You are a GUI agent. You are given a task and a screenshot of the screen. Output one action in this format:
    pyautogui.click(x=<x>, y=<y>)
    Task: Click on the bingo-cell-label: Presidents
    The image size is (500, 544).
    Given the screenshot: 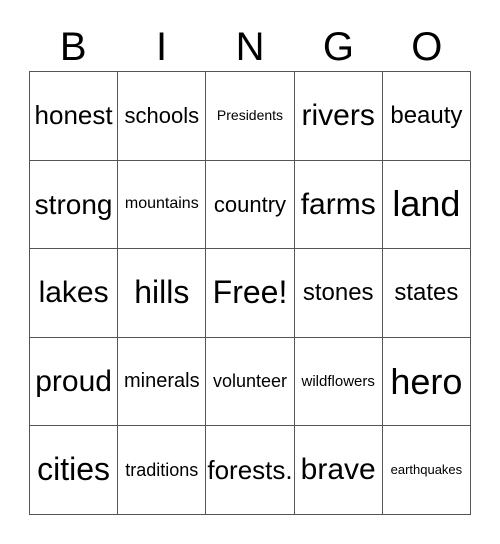 What is the action you would take?
    pyautogui.click(x=250, y=115)
    